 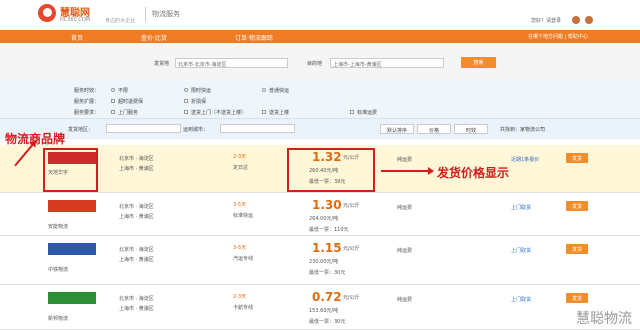 What do you see at coordinates (558, 36) in the screenshot?
I see `help-links: 在哪个地方问题 | 帮助中心` at bounding box center [558, 36].